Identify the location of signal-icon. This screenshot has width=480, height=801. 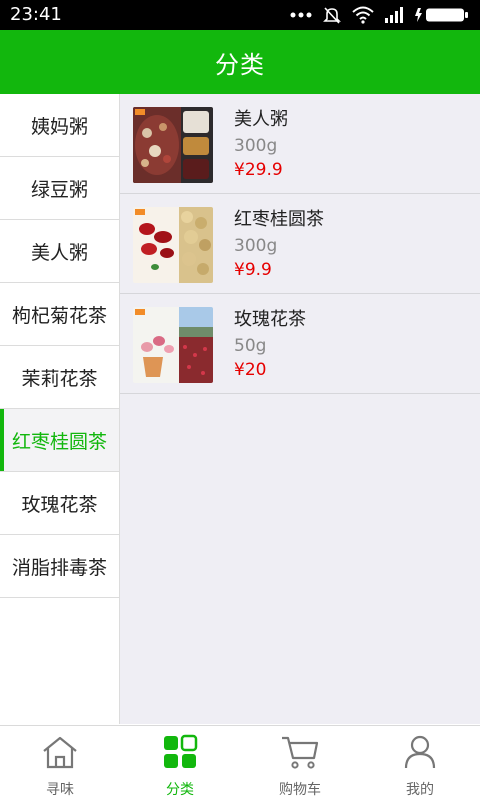
(394, 15).